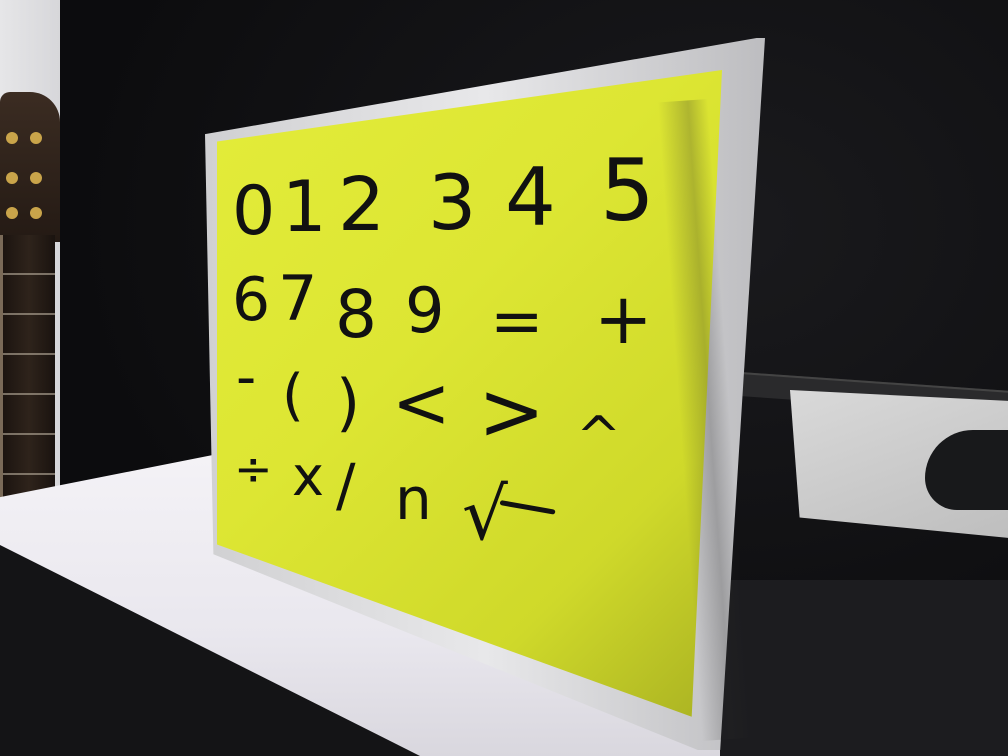  What do you see at coordinates (356, 314) in the screenshot?
I see `symbol-8: 8` at bounding box center [356, 314].